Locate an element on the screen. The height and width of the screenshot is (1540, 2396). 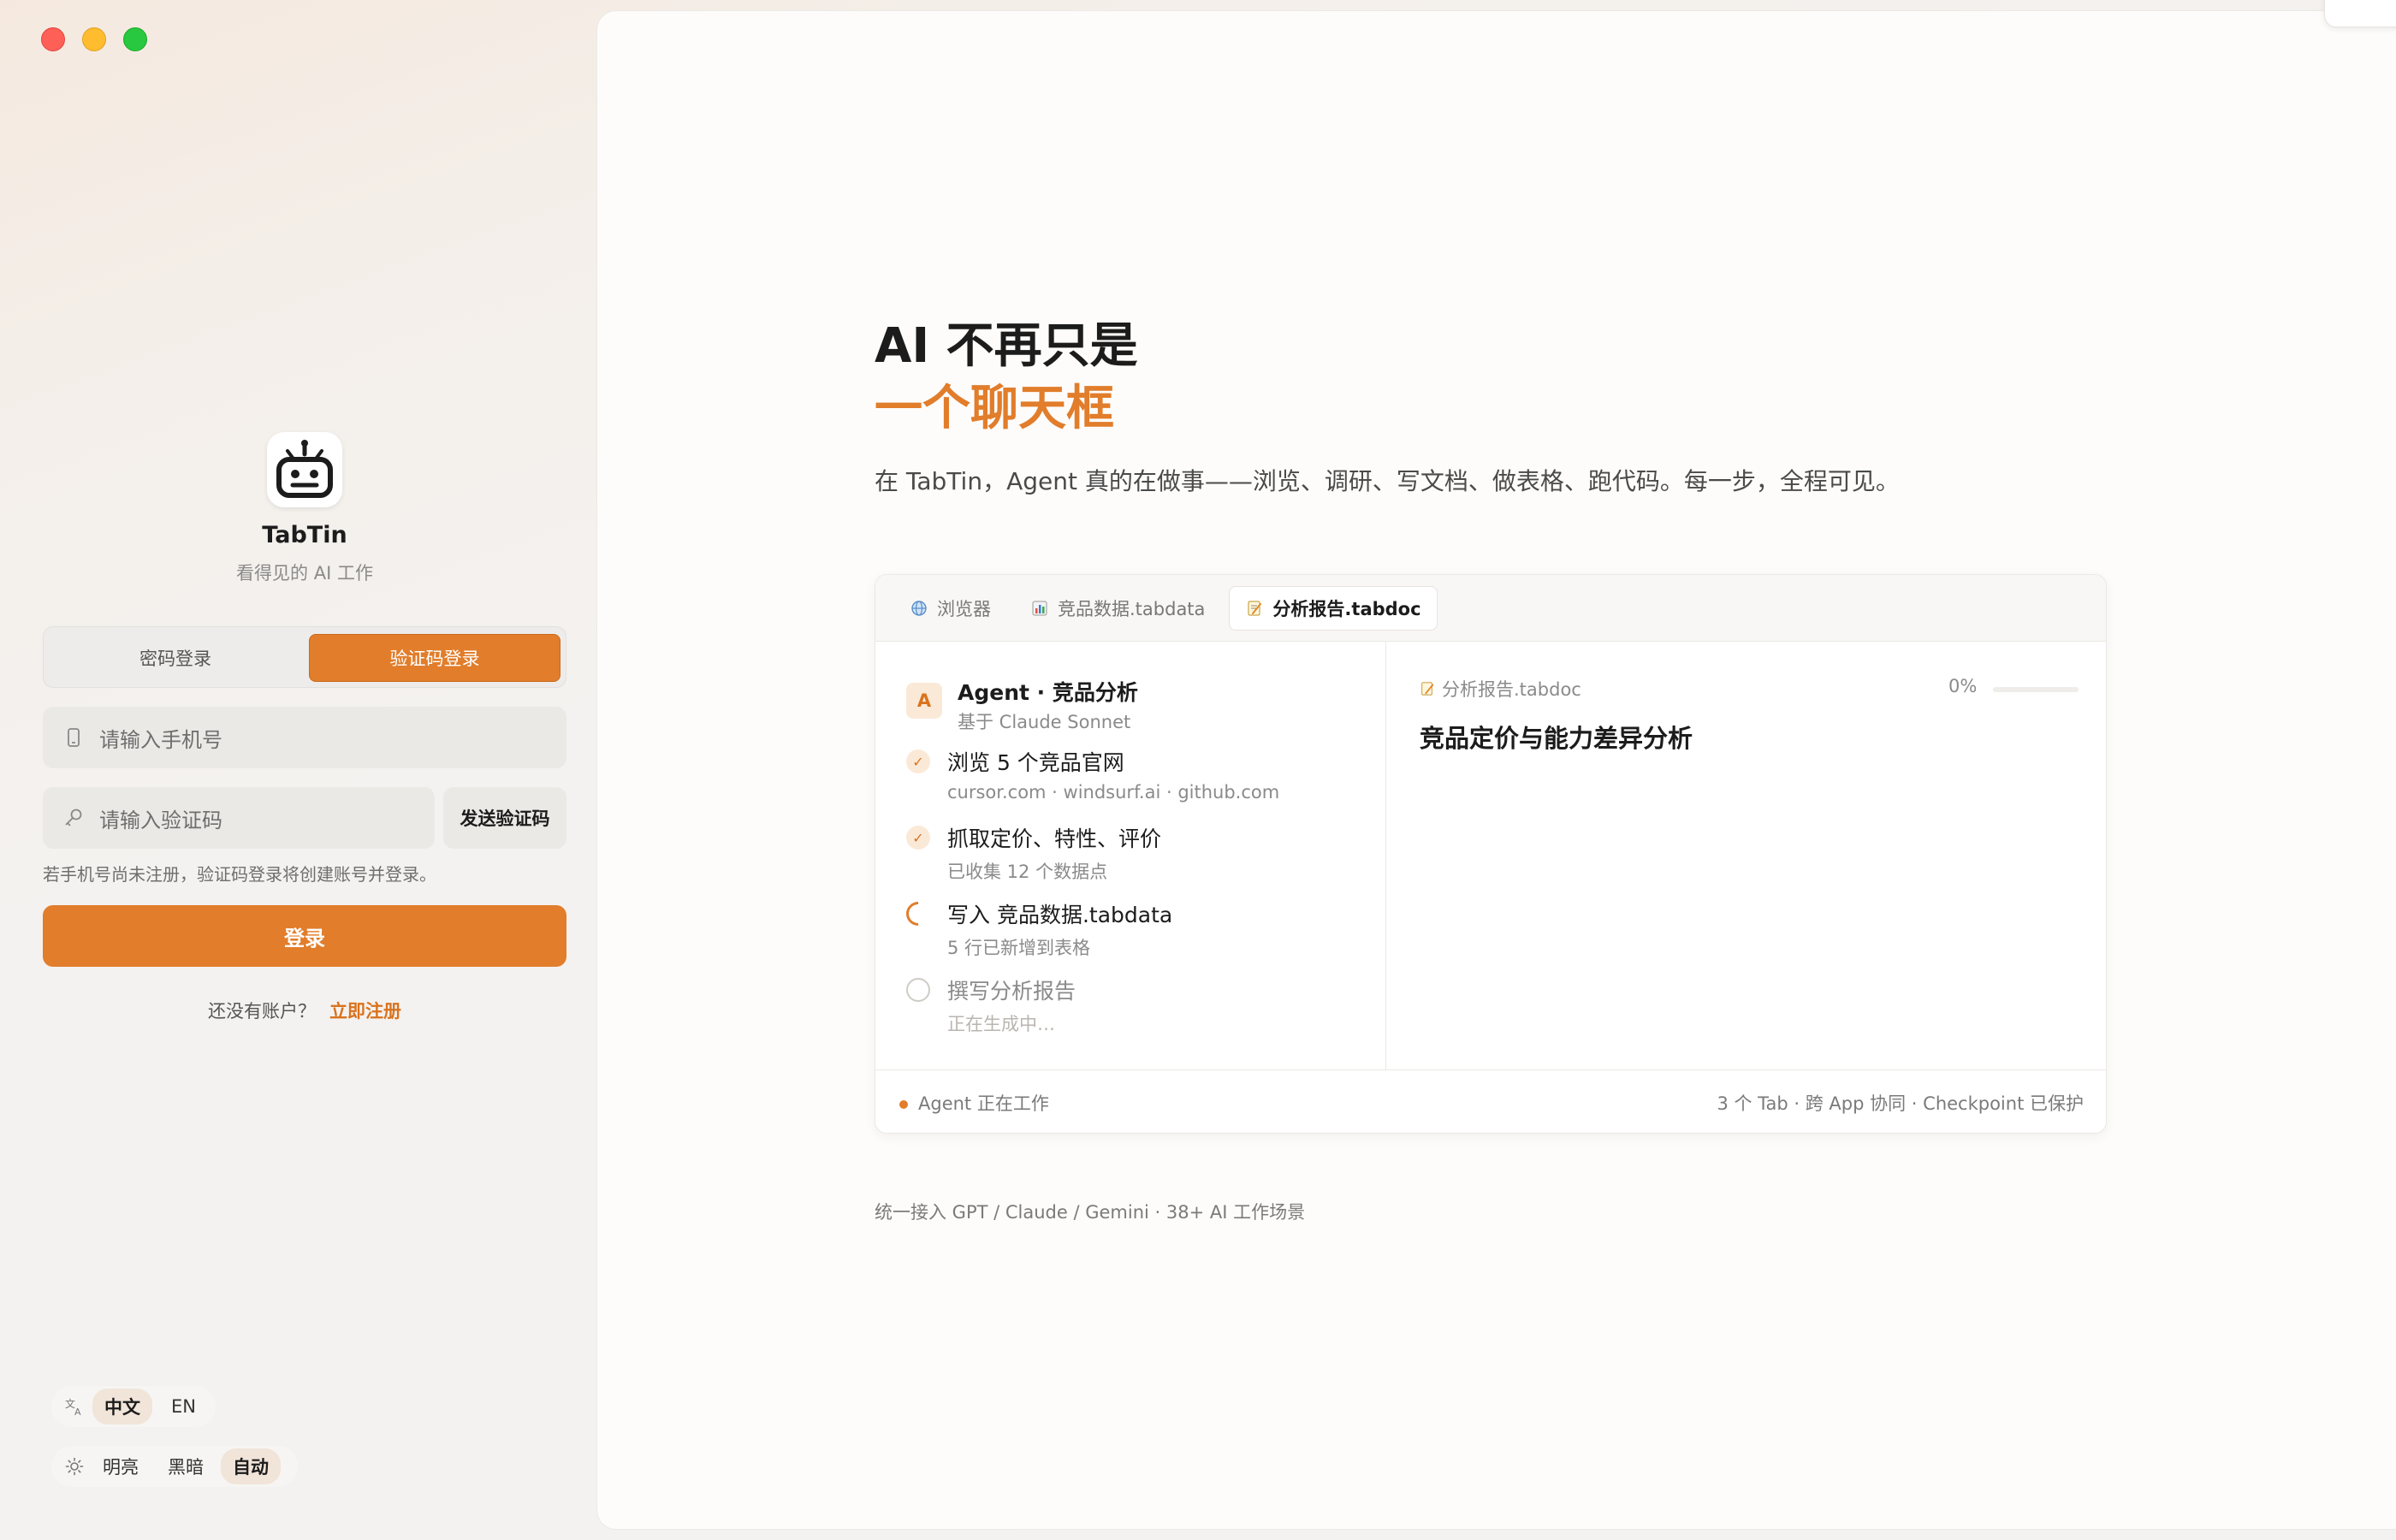
agent-status: Agent 正在工作 is located at coordinates (974, 1103).